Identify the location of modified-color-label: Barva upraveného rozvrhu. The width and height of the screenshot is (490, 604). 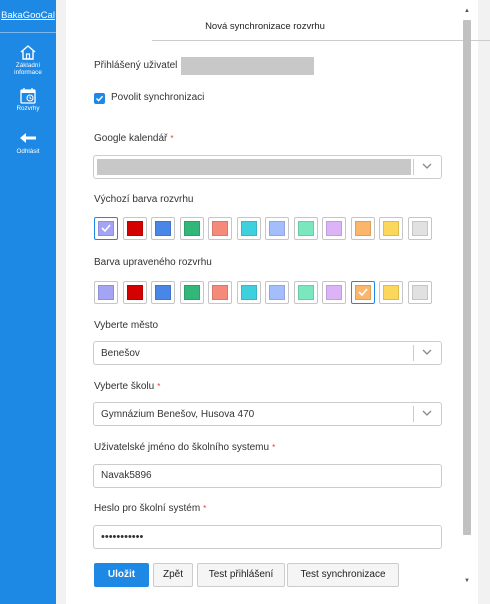
(153, 262).